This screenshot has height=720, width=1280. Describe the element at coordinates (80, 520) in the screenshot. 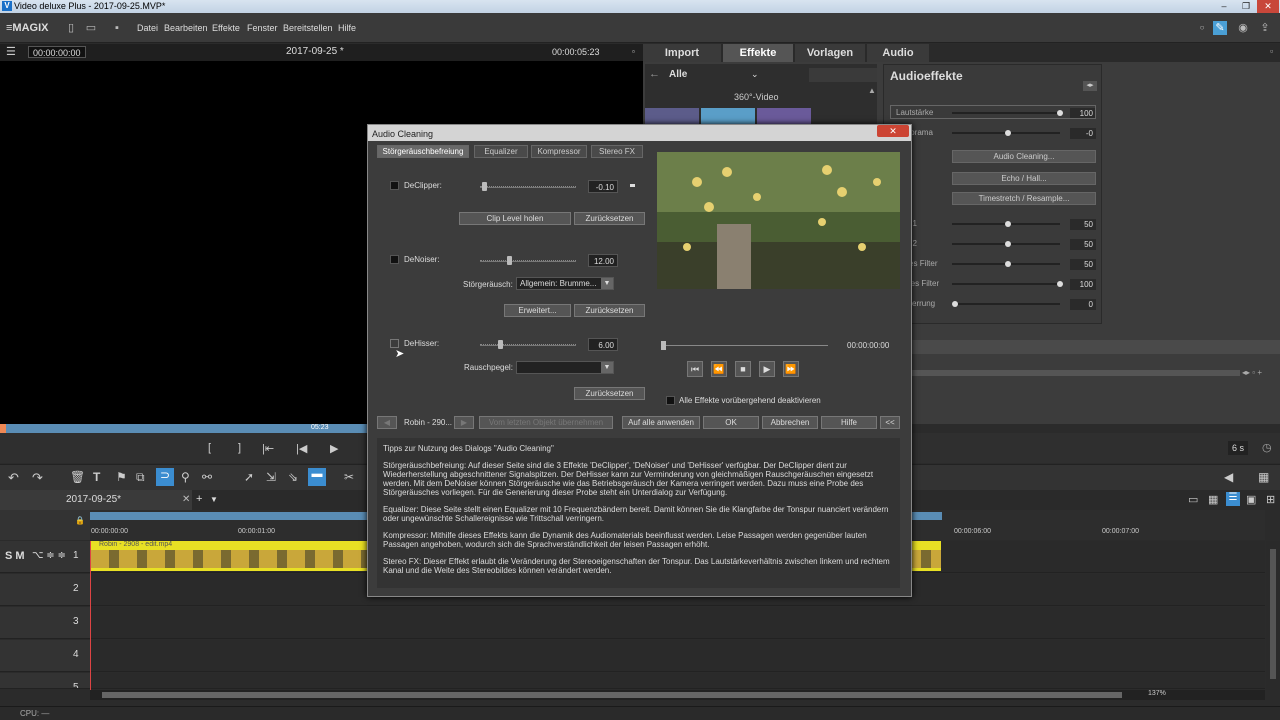

I see `lock-icon: 🔒` at that location.